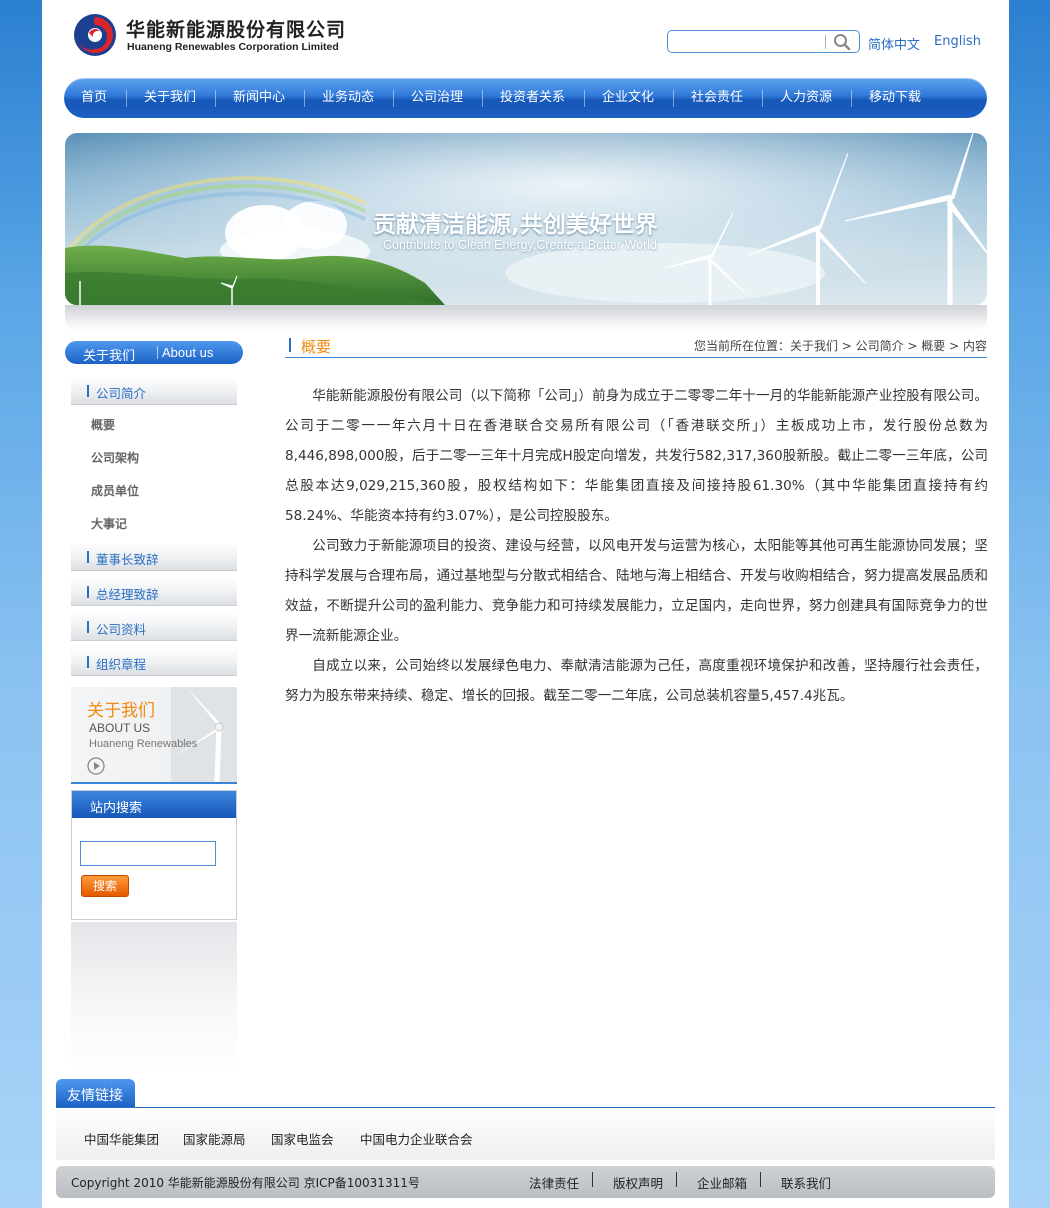 This screenshot has height=1208, width=1050. Describe the element at coordinates (121, 629) in the screenshot. I see `sidebar-item-label: 公司资料` at that location.